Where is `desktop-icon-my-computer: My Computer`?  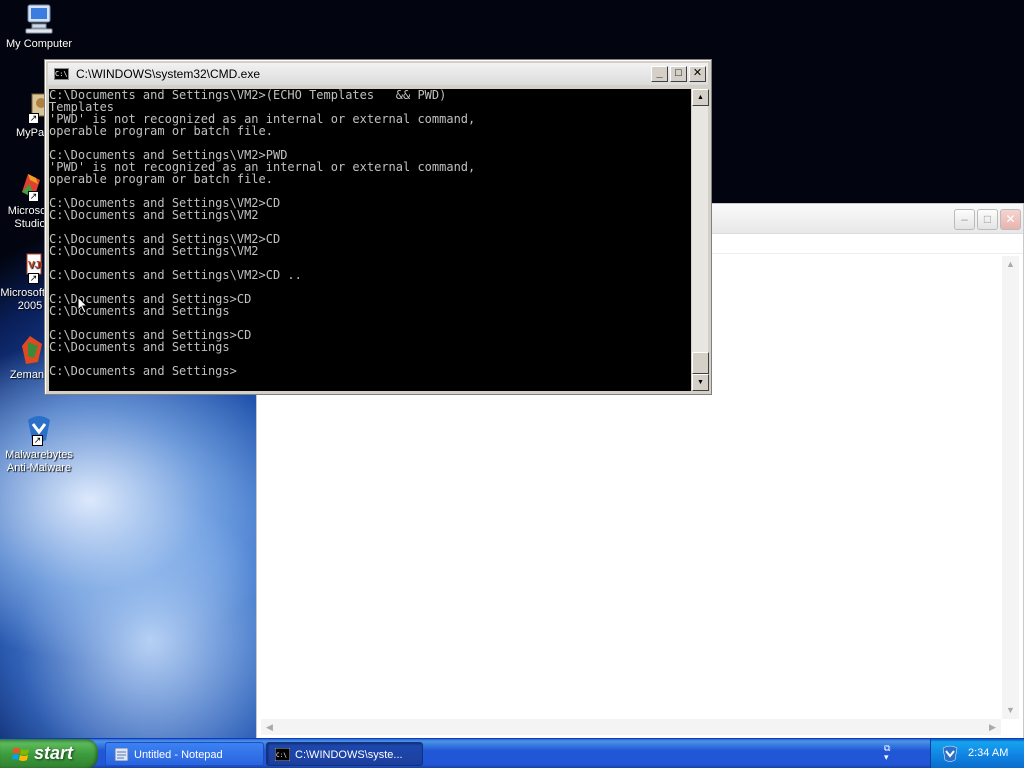
desktop-icon-my-computer: My Computer is located at coordinates (39, 27).